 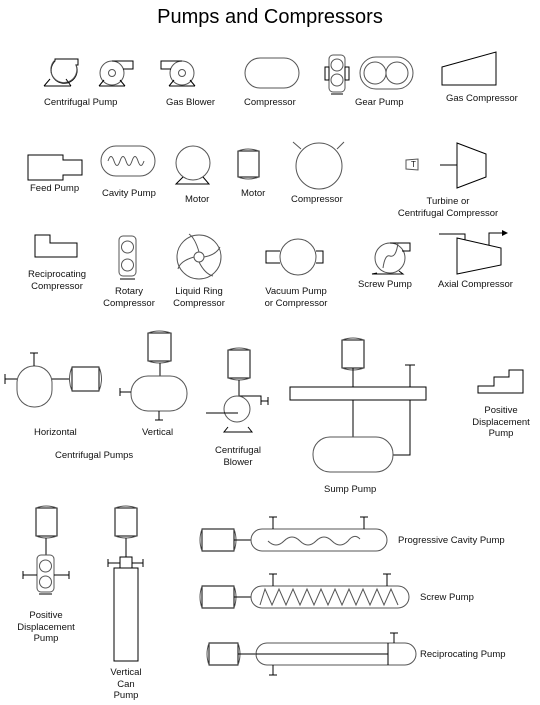 I want to click on horizontal-centrifugal-pump-icon, so click(x=53, y=380).